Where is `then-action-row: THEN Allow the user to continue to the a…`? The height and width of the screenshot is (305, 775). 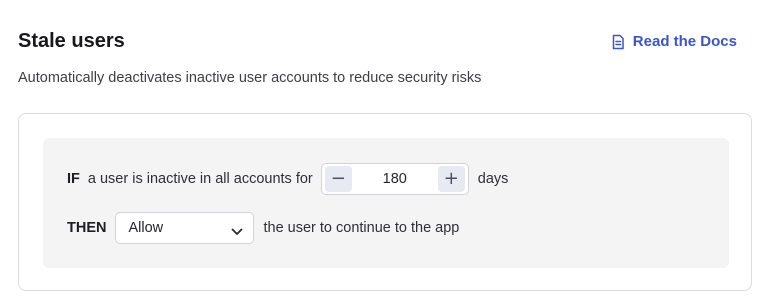 then-action-row: THEN Allow the user to continue to the a… is located at coordinates (263, 228).